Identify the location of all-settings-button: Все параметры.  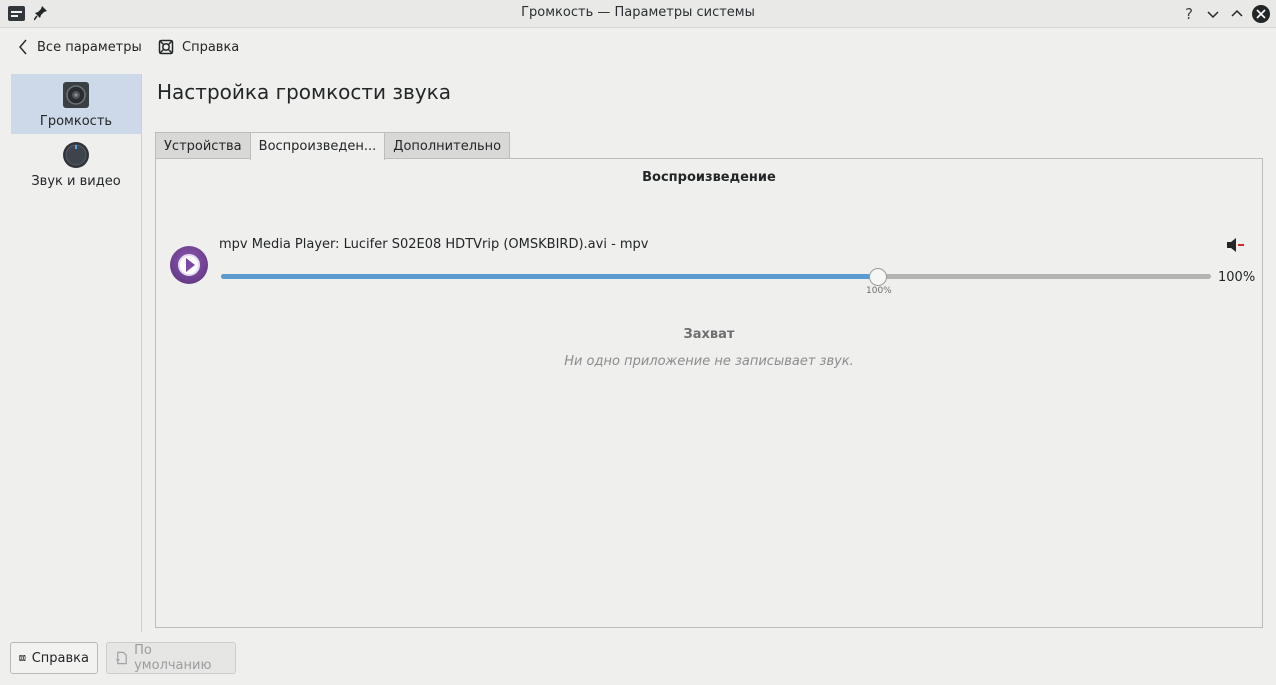
(80, 47).